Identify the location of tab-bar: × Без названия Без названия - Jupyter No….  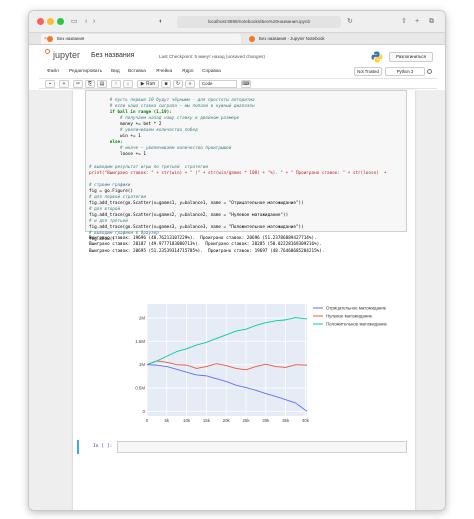
(237, 39).